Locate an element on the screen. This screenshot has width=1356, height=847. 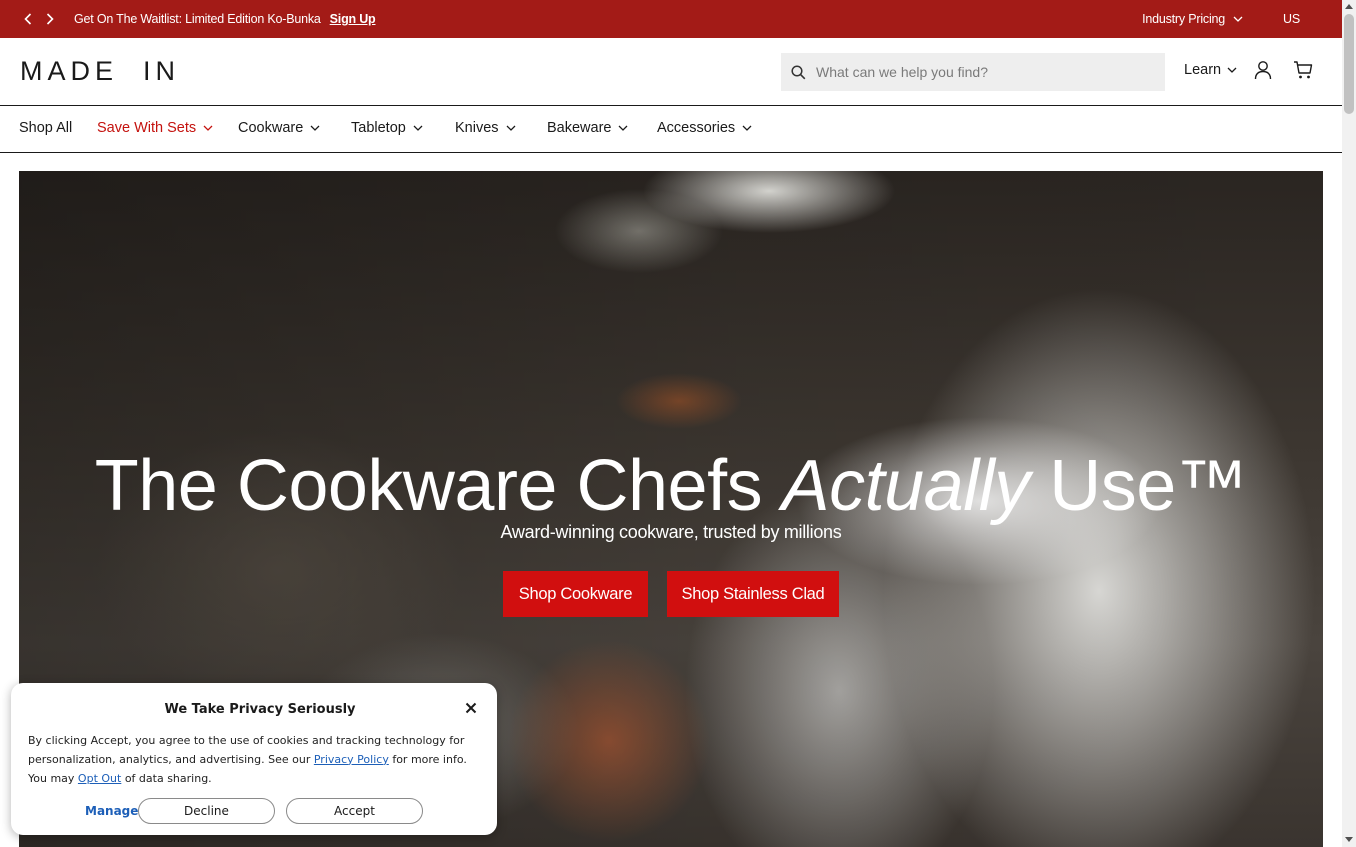
industry-pricing-label: Industry Pricing is located at coordinates (1184, 19).